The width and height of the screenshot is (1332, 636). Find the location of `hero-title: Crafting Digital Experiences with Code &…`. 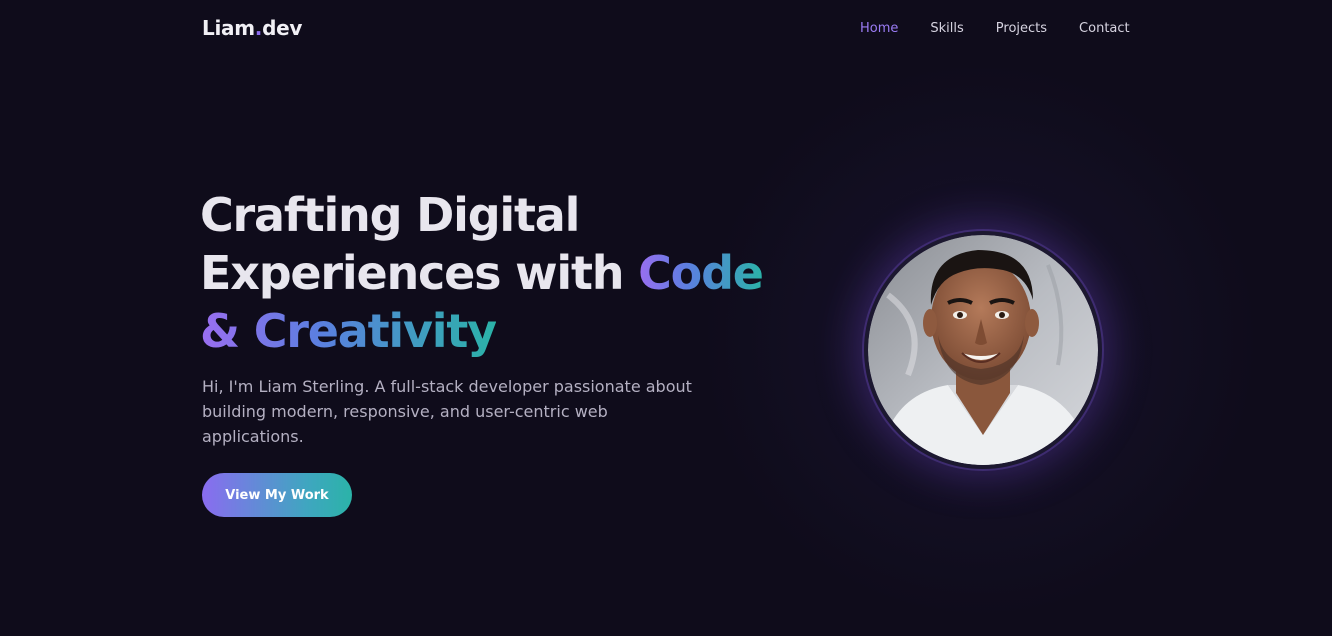

hero-title: Crafting Digital Experiences with Code &… is located at coordinates (510, 273).